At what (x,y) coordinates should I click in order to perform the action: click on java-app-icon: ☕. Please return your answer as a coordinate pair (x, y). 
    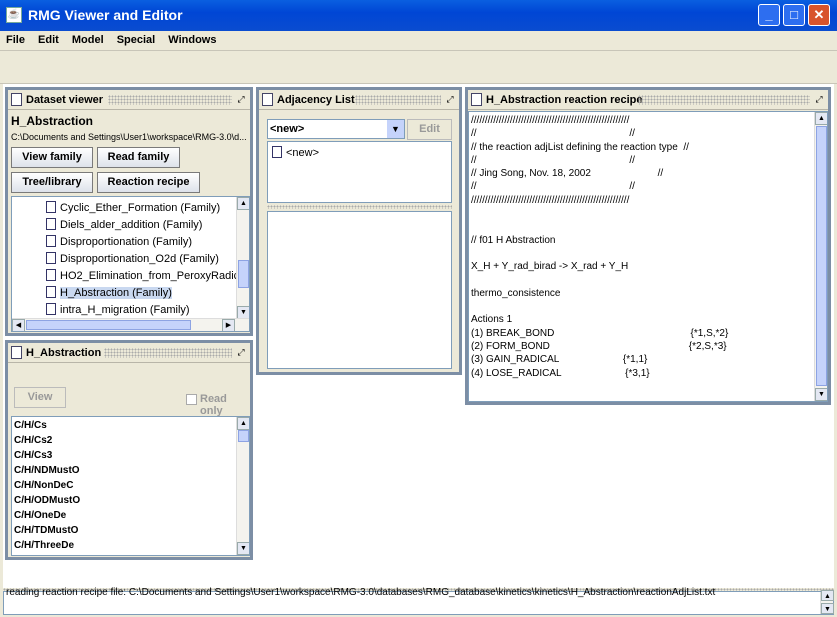
    Looking at the image, I should click on (14, 15).